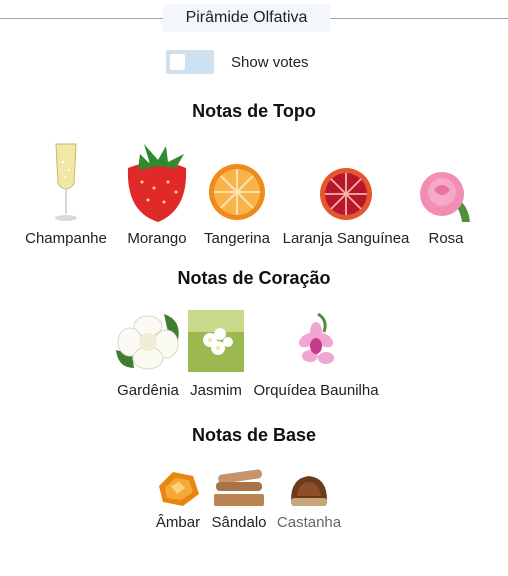  I want to click on note-label: Orquídea Baunilha, so click(316, 390).